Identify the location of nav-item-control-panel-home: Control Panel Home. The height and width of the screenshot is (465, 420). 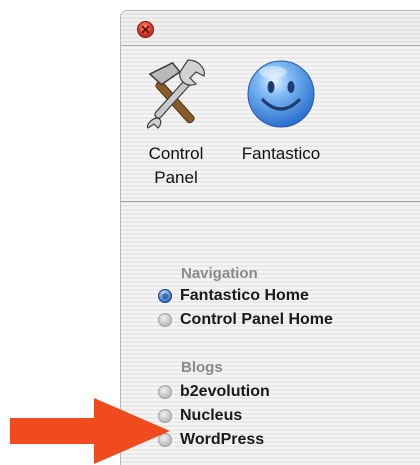
(245, 320).